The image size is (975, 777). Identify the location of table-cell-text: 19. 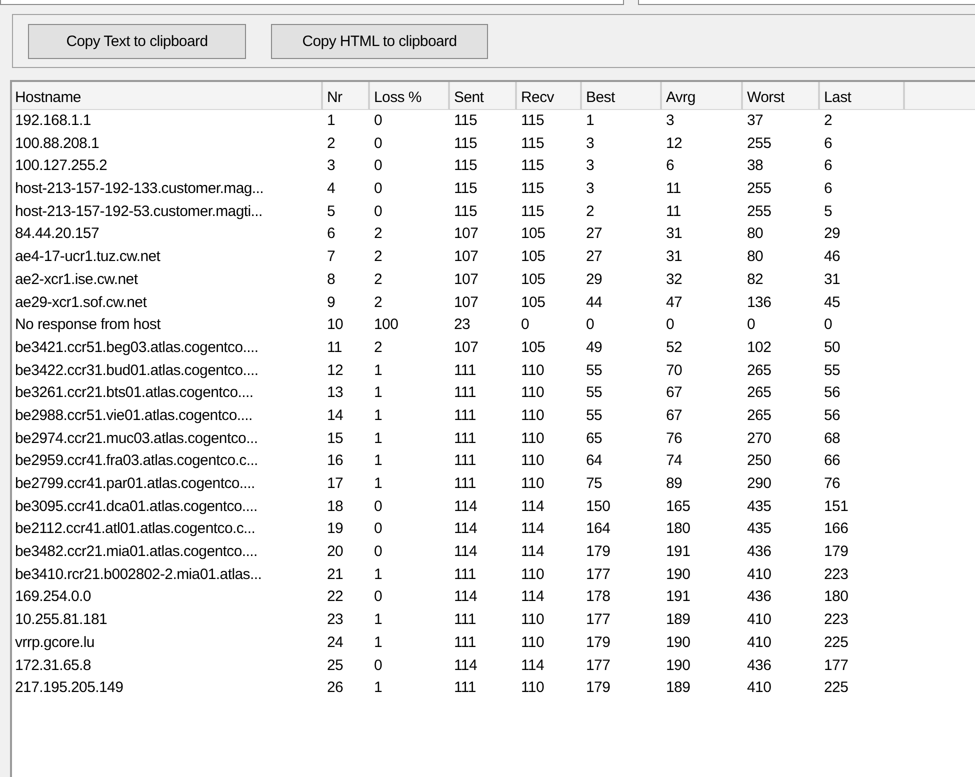
(335, 529).